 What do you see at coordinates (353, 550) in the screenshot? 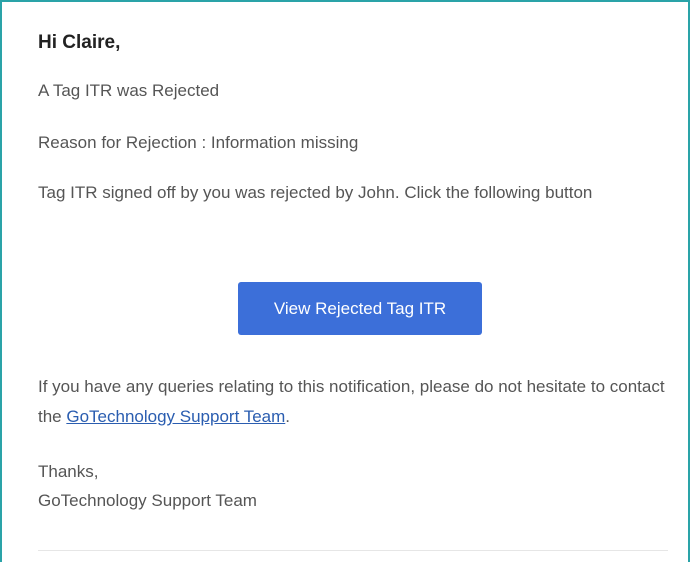
I see `footer-divider` at bounding box center [353, 550].